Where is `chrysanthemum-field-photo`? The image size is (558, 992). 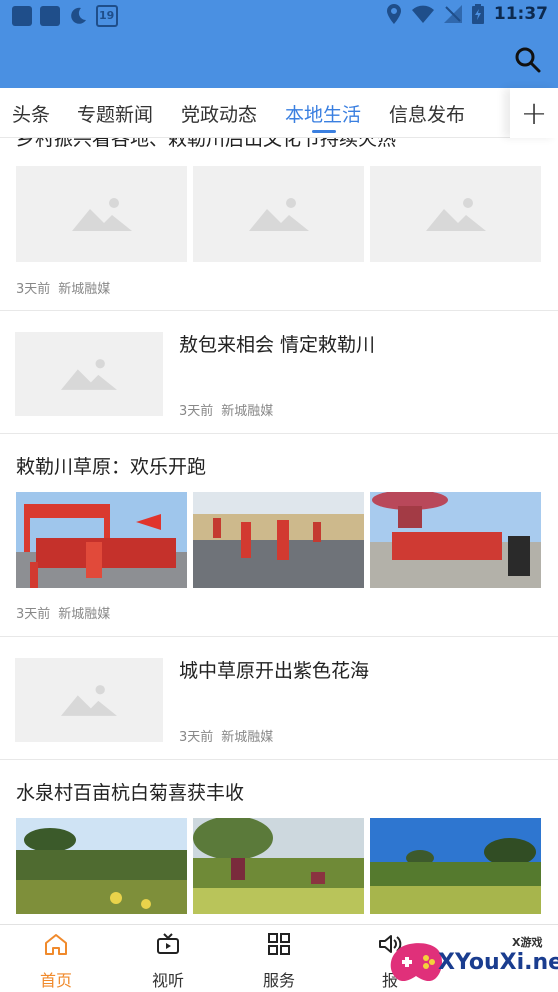
chrysanthemum-field-photo is located at coordinates (101, 866).